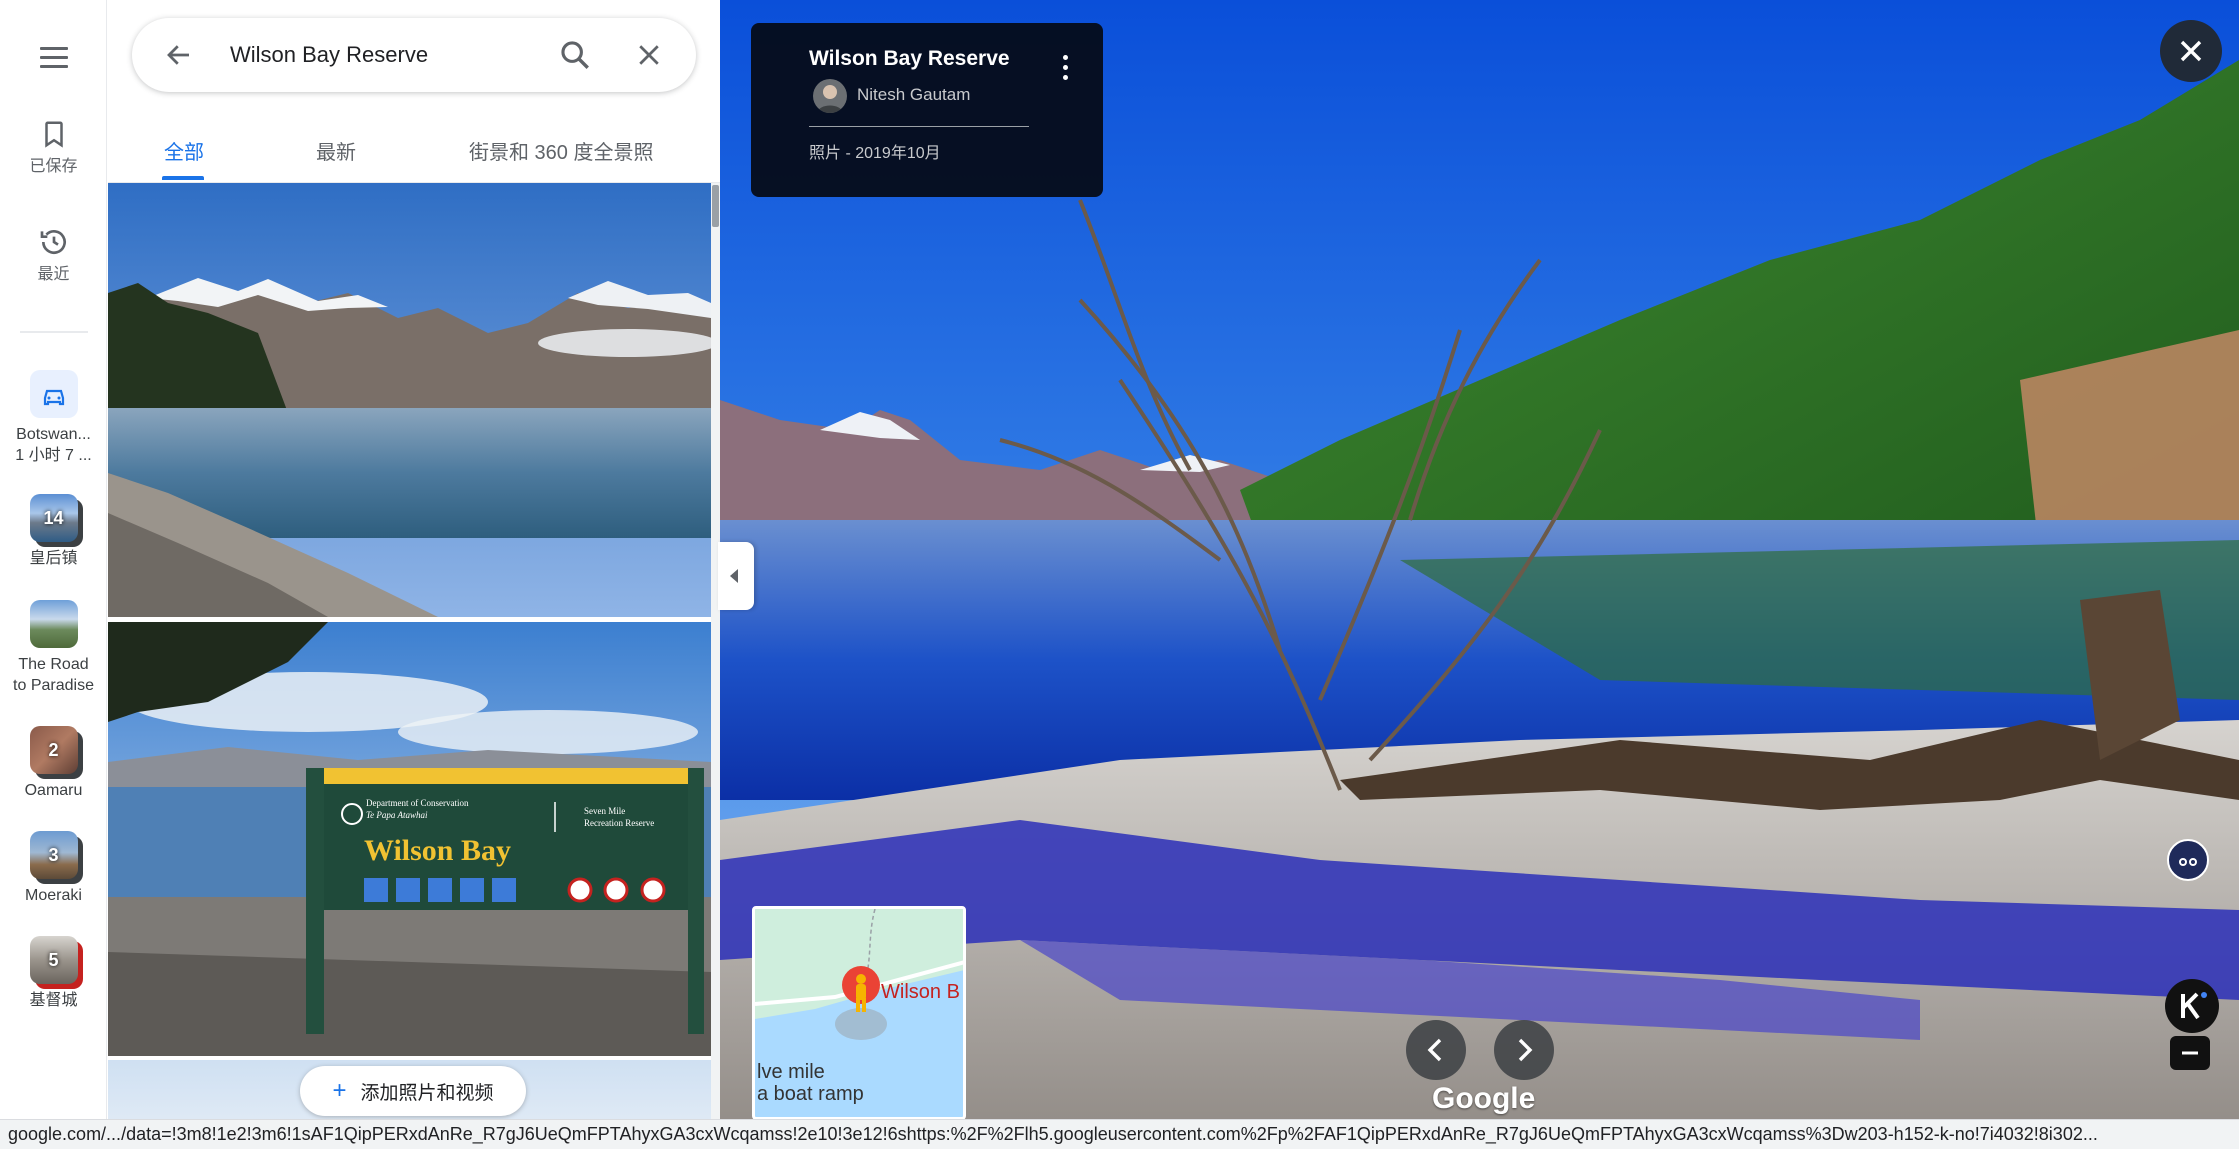  I want to click on chevron-right-icon, so click(1525, 1050).